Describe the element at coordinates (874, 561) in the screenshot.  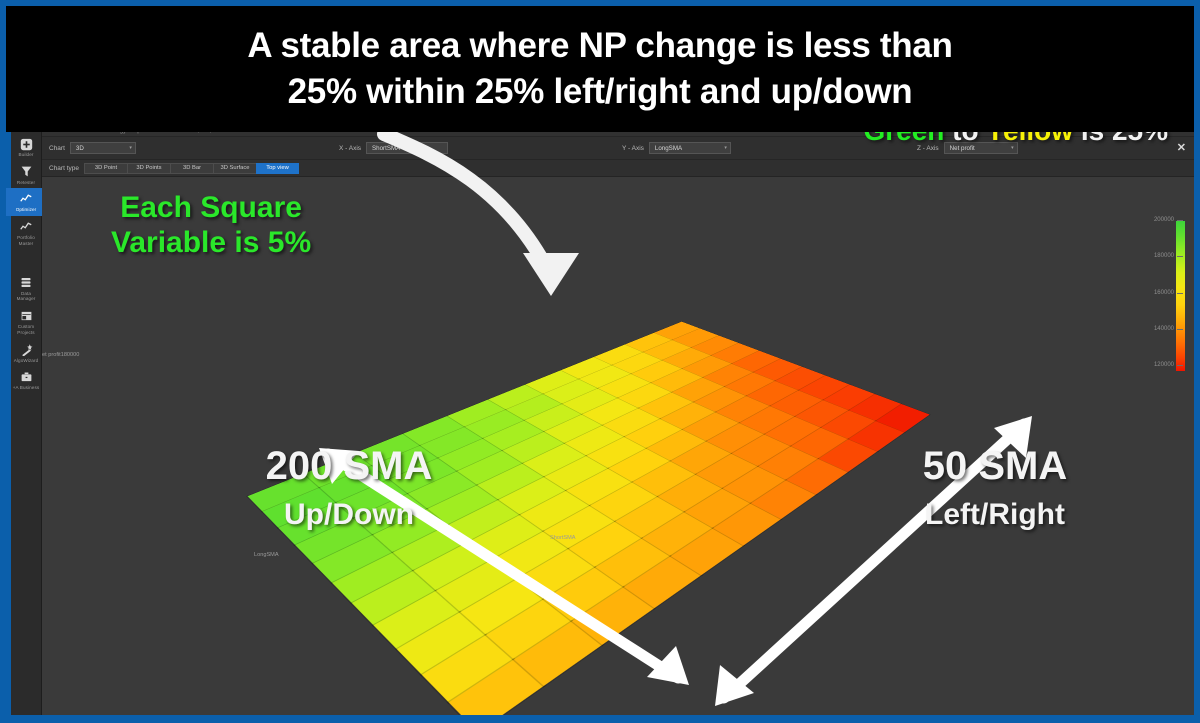
I see `arrow-50sma-shaft` at that location.